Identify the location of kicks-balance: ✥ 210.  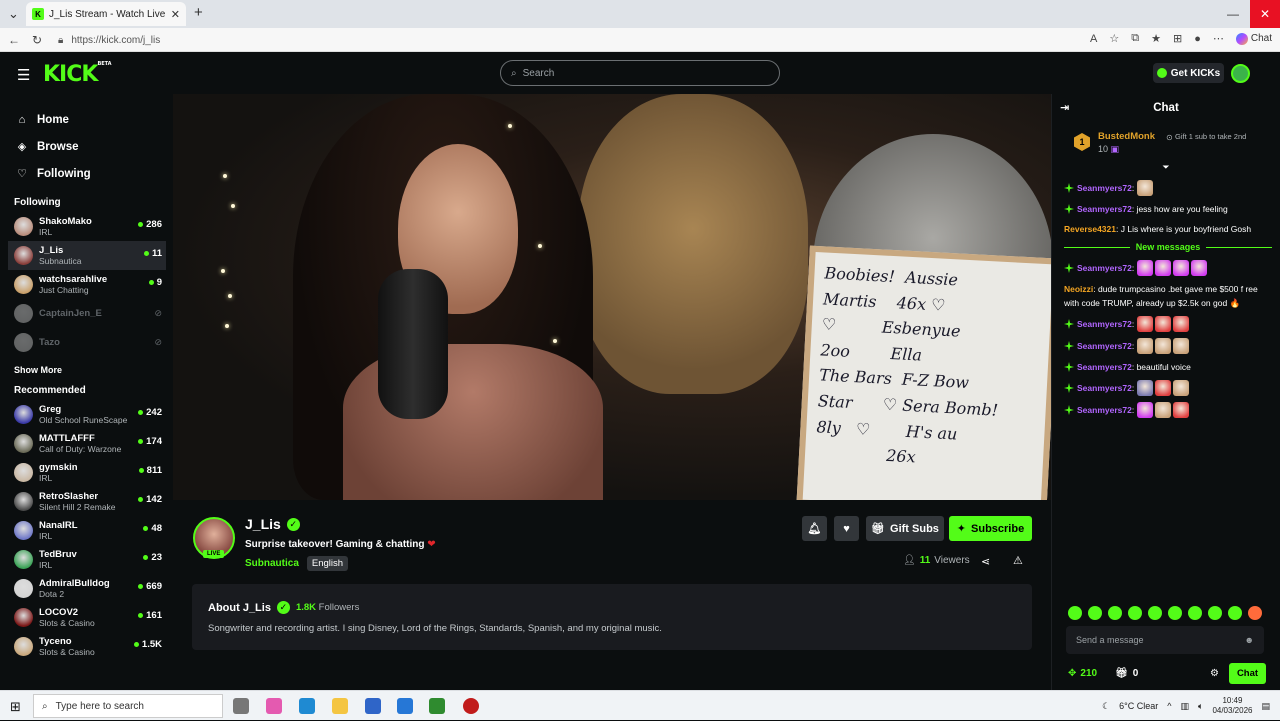
(1082, 673).